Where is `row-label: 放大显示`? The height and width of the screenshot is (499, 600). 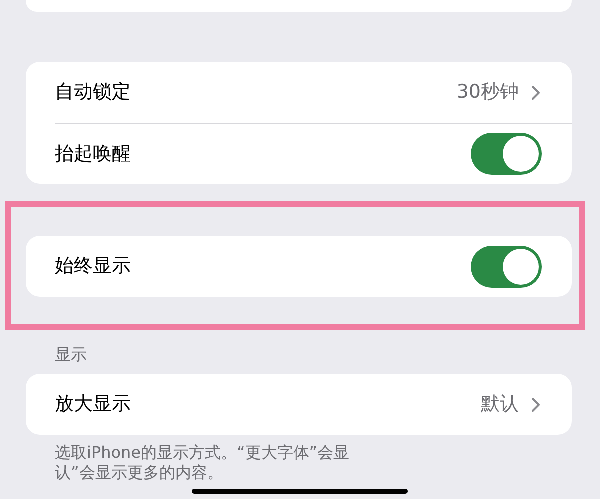 row-label: 放大显示 is located at coordinates (93, 405).